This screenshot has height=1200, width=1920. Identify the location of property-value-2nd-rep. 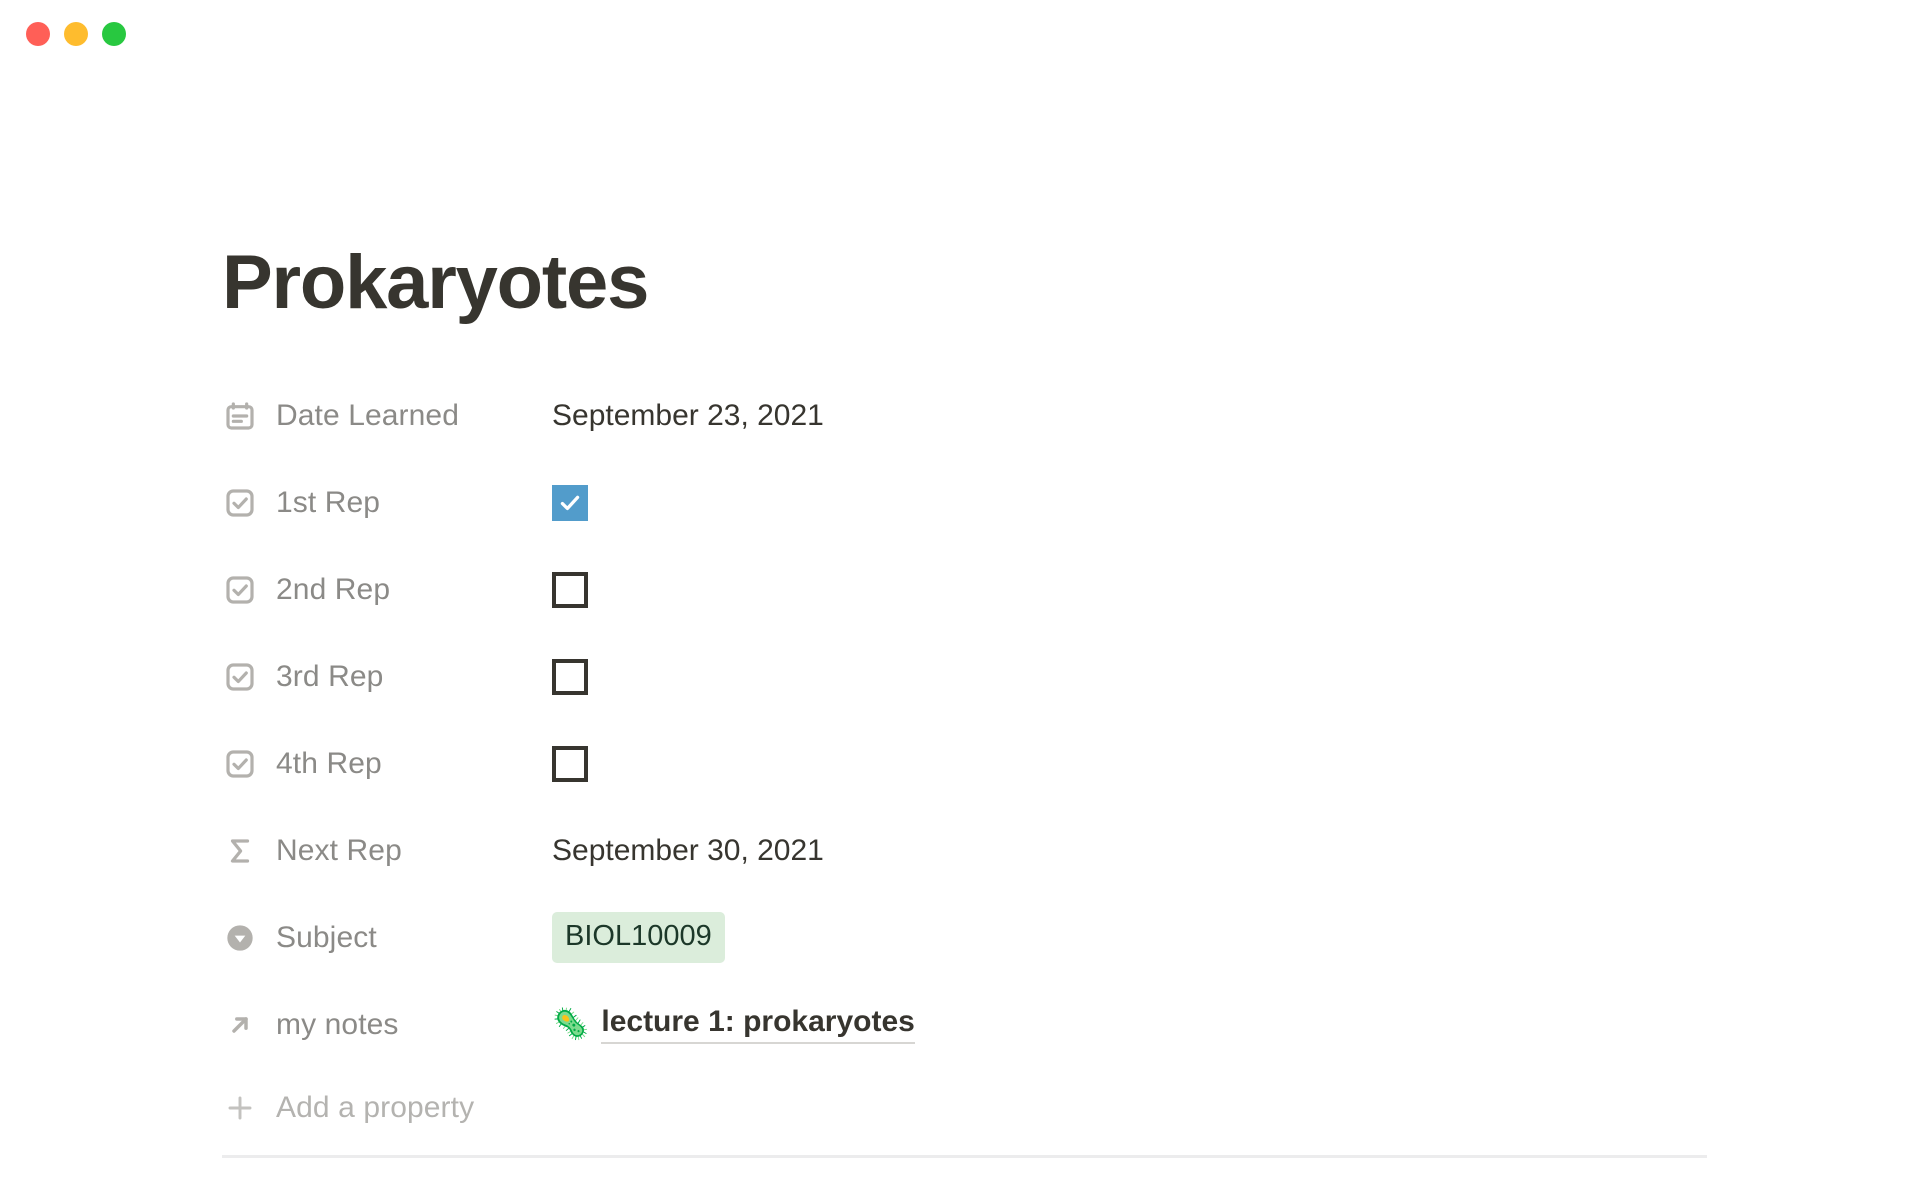
(1137, 590).